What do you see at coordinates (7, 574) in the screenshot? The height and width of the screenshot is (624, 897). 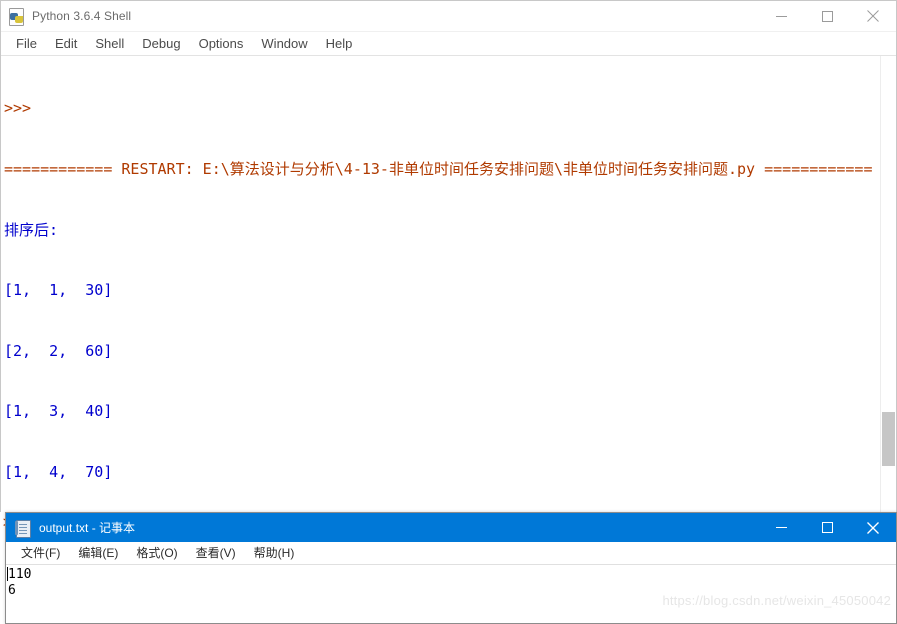 I see `text-caret` at bounding box center [7, 574].